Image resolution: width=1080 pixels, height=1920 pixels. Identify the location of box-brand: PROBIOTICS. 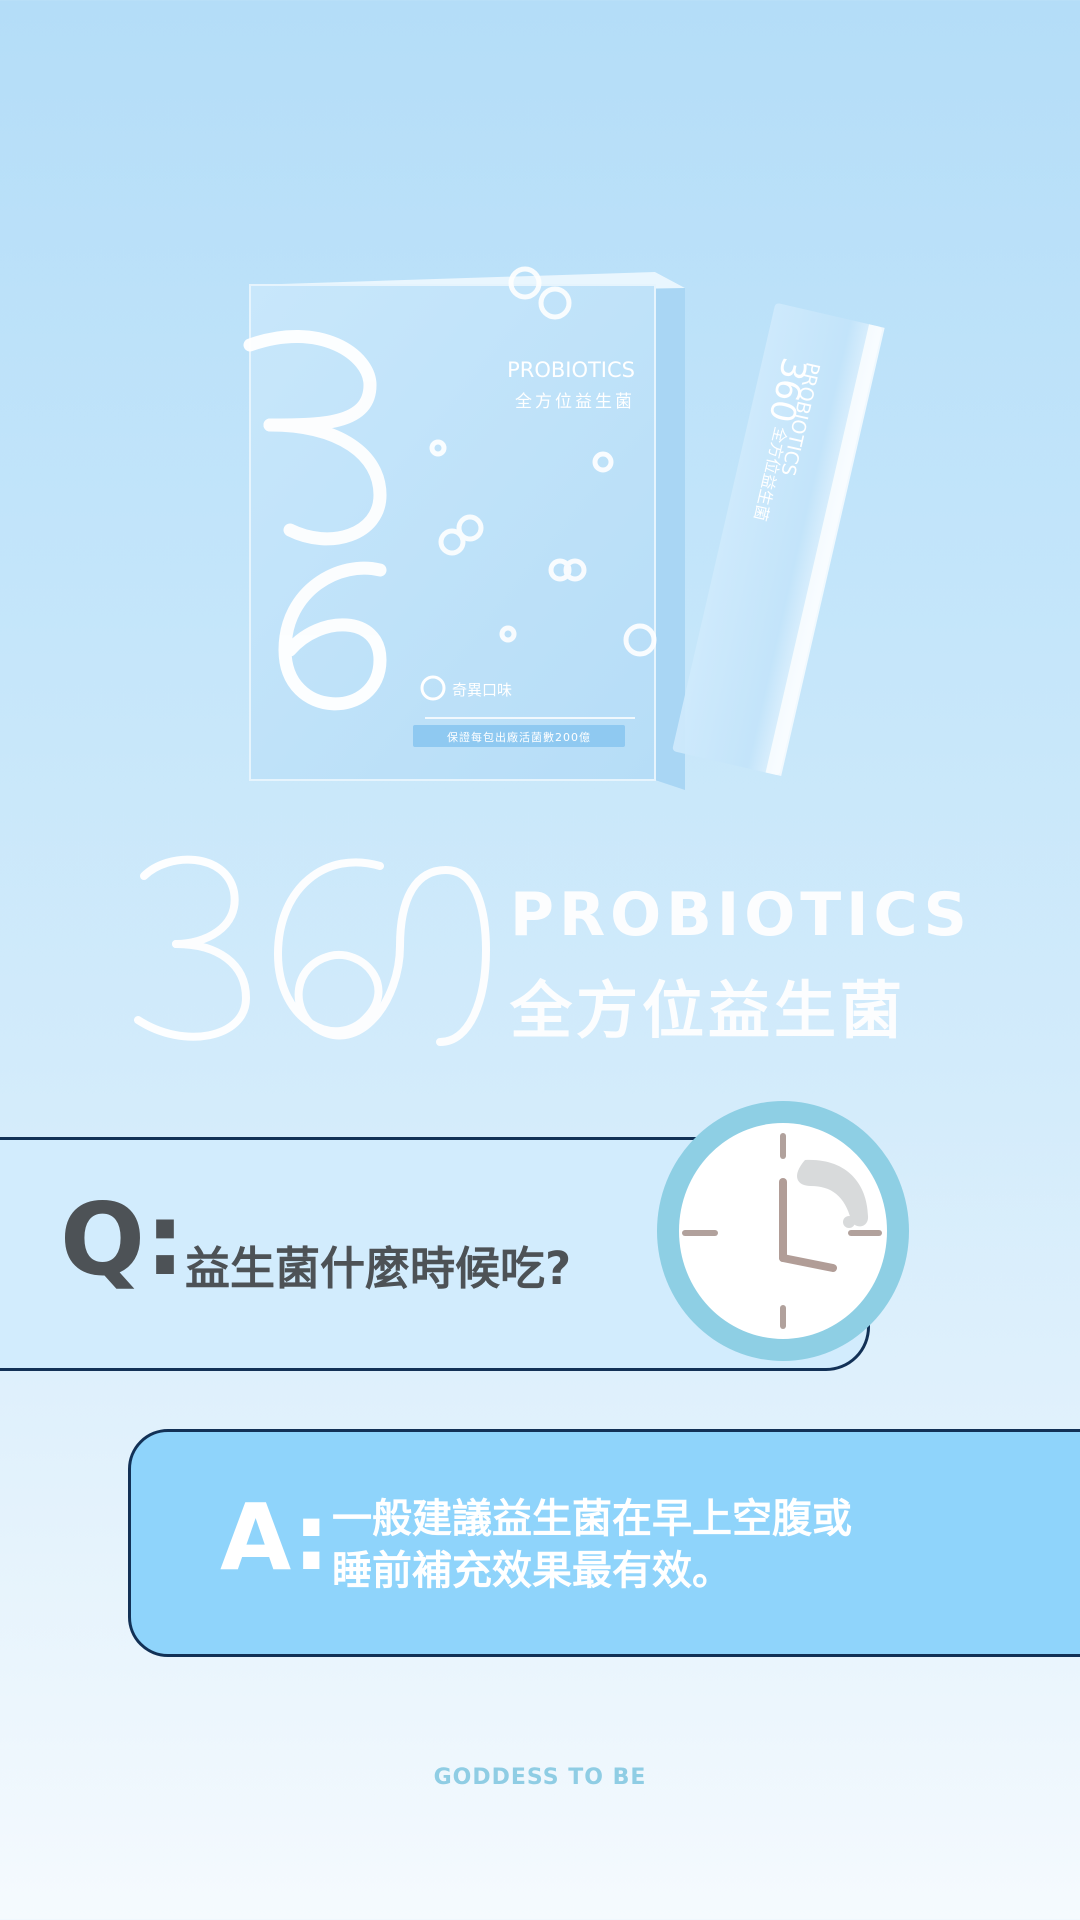
(571, 370).